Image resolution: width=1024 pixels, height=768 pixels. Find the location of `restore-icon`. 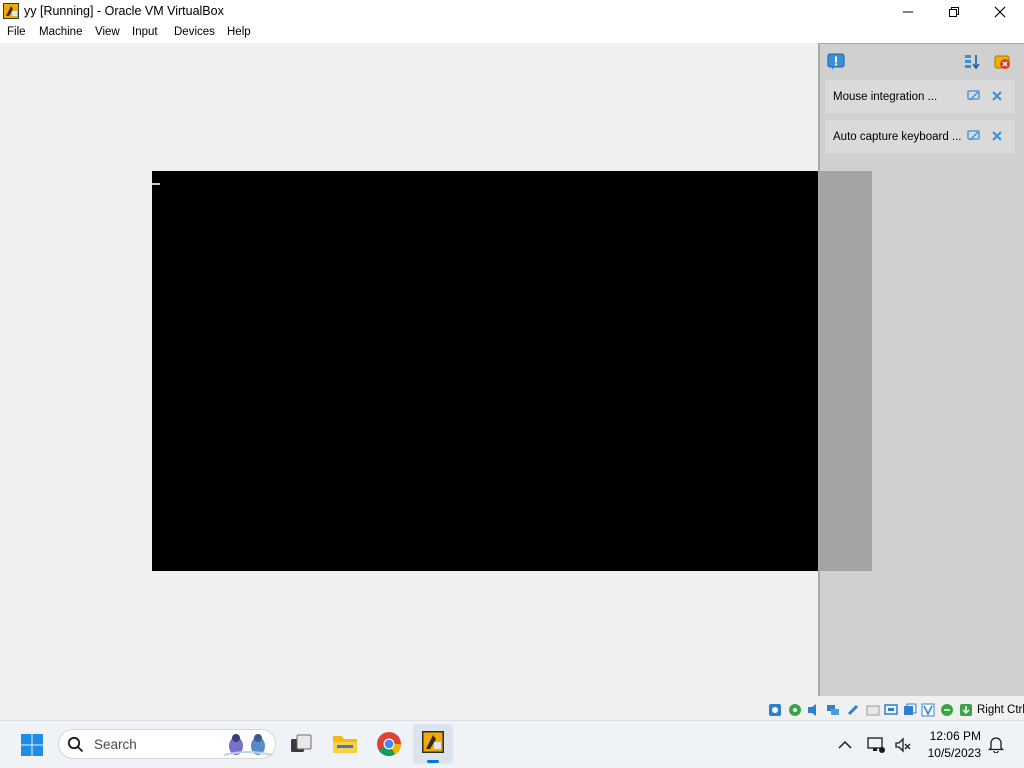

restore-icon is located at coordinates (954, 11).